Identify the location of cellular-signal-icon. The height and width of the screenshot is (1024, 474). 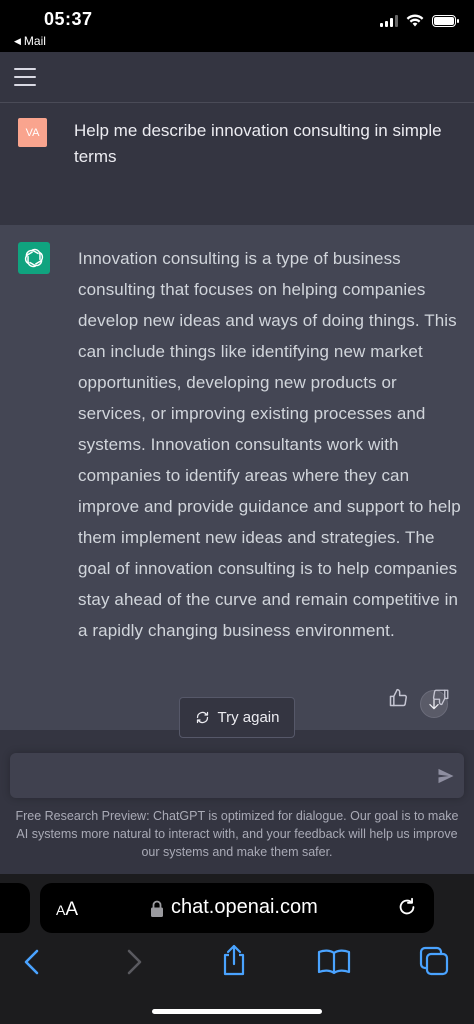
(389, 20).